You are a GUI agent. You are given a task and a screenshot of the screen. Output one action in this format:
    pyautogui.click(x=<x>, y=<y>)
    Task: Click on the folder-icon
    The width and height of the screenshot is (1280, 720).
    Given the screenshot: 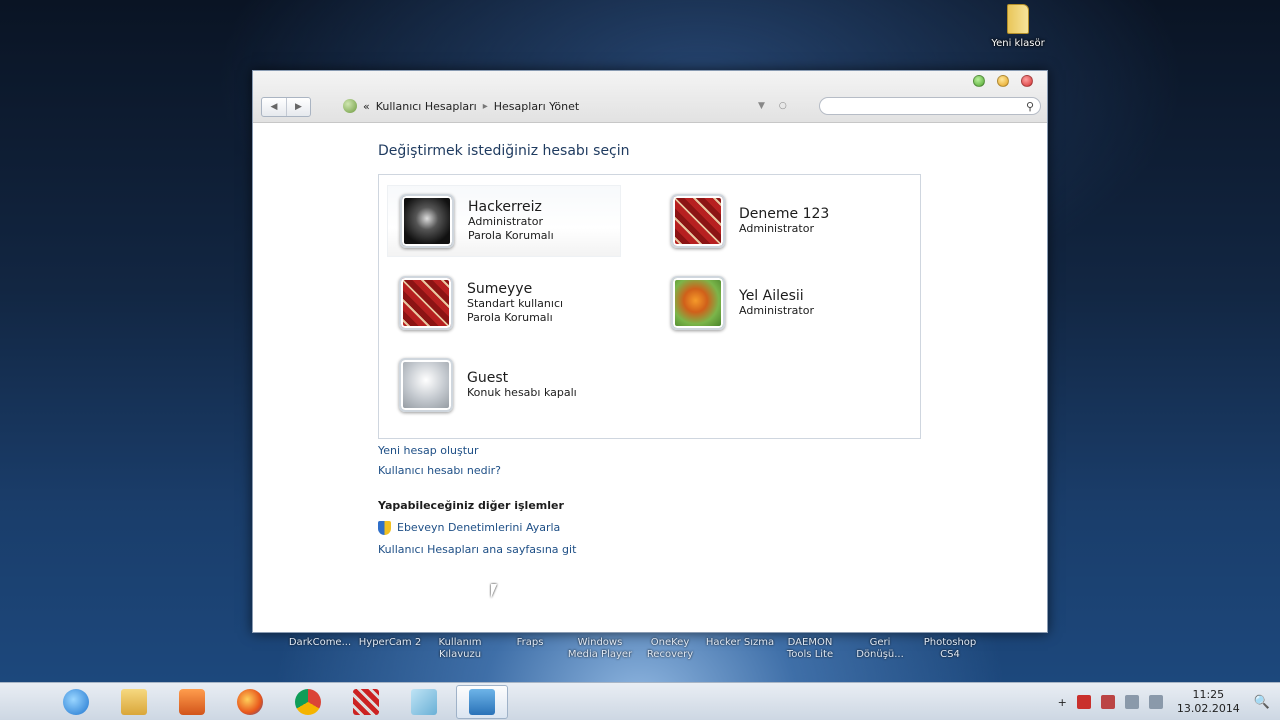 What is the action you would take?
    pyautogui.click(x=1018, y=19)
    